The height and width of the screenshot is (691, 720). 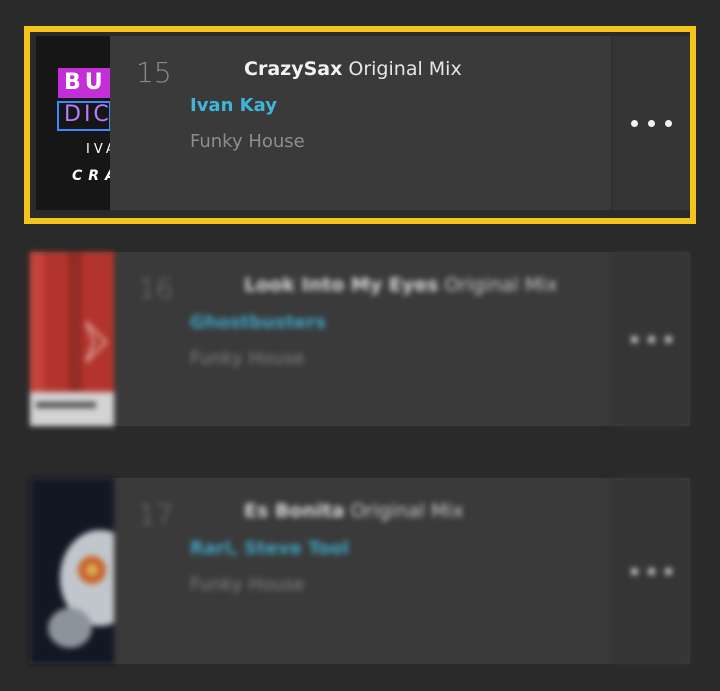 What do you see at coordinates (156, 514) in the screenshot?
I see `track-number: 17` at bounding box center [156, 514].